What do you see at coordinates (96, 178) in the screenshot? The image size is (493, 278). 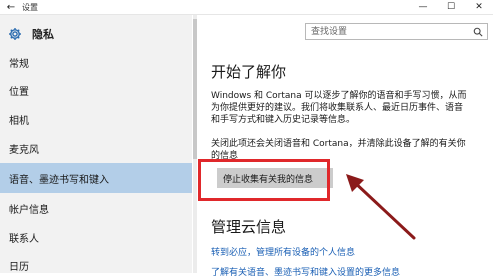 I see `sidebar-item-speech-inking-typing: 语音、墨迹书写和键入` at bounding box center [96, 178].